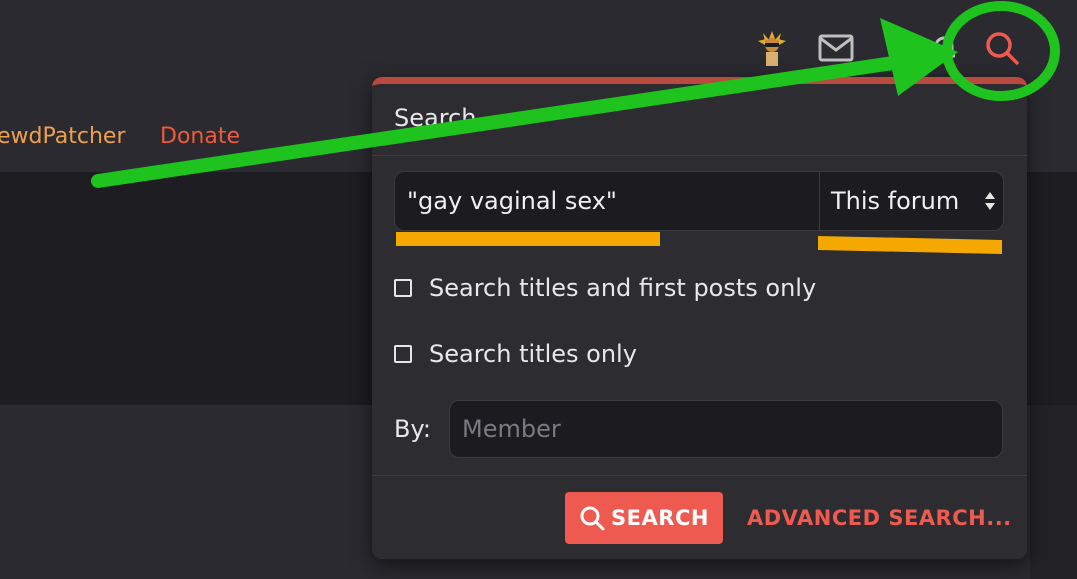 This screenshot has width=1077, height=579. I want to click on search-button-label: SEARCH, so click(660, 518).